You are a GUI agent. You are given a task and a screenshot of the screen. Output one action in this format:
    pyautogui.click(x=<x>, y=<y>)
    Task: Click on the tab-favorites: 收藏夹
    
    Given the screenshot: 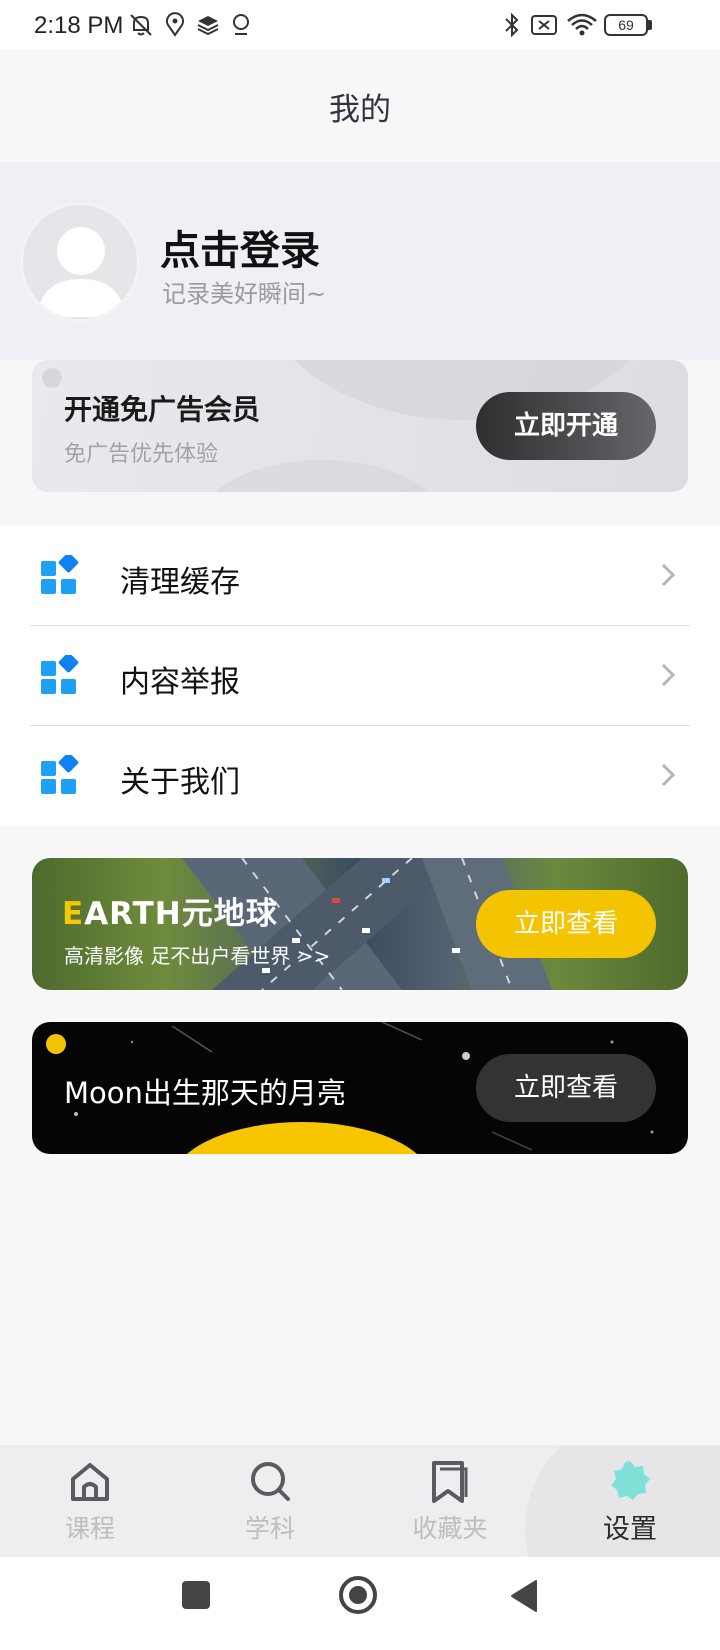 What is the action you would take?
    pyautogui.click(x=450, y=1501)
    